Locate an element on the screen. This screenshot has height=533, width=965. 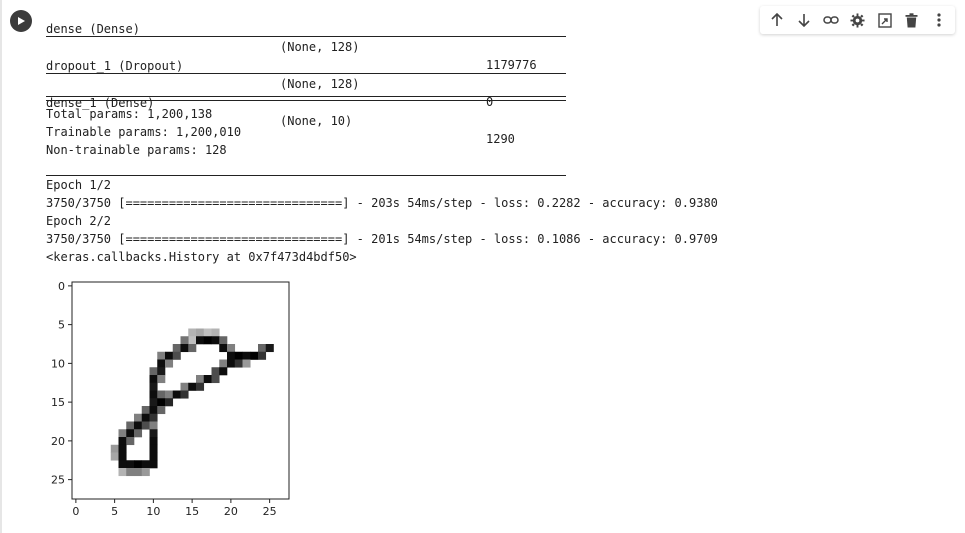
layer-name: dropout_1 (Dropout) is located at coordinates (115, 66).